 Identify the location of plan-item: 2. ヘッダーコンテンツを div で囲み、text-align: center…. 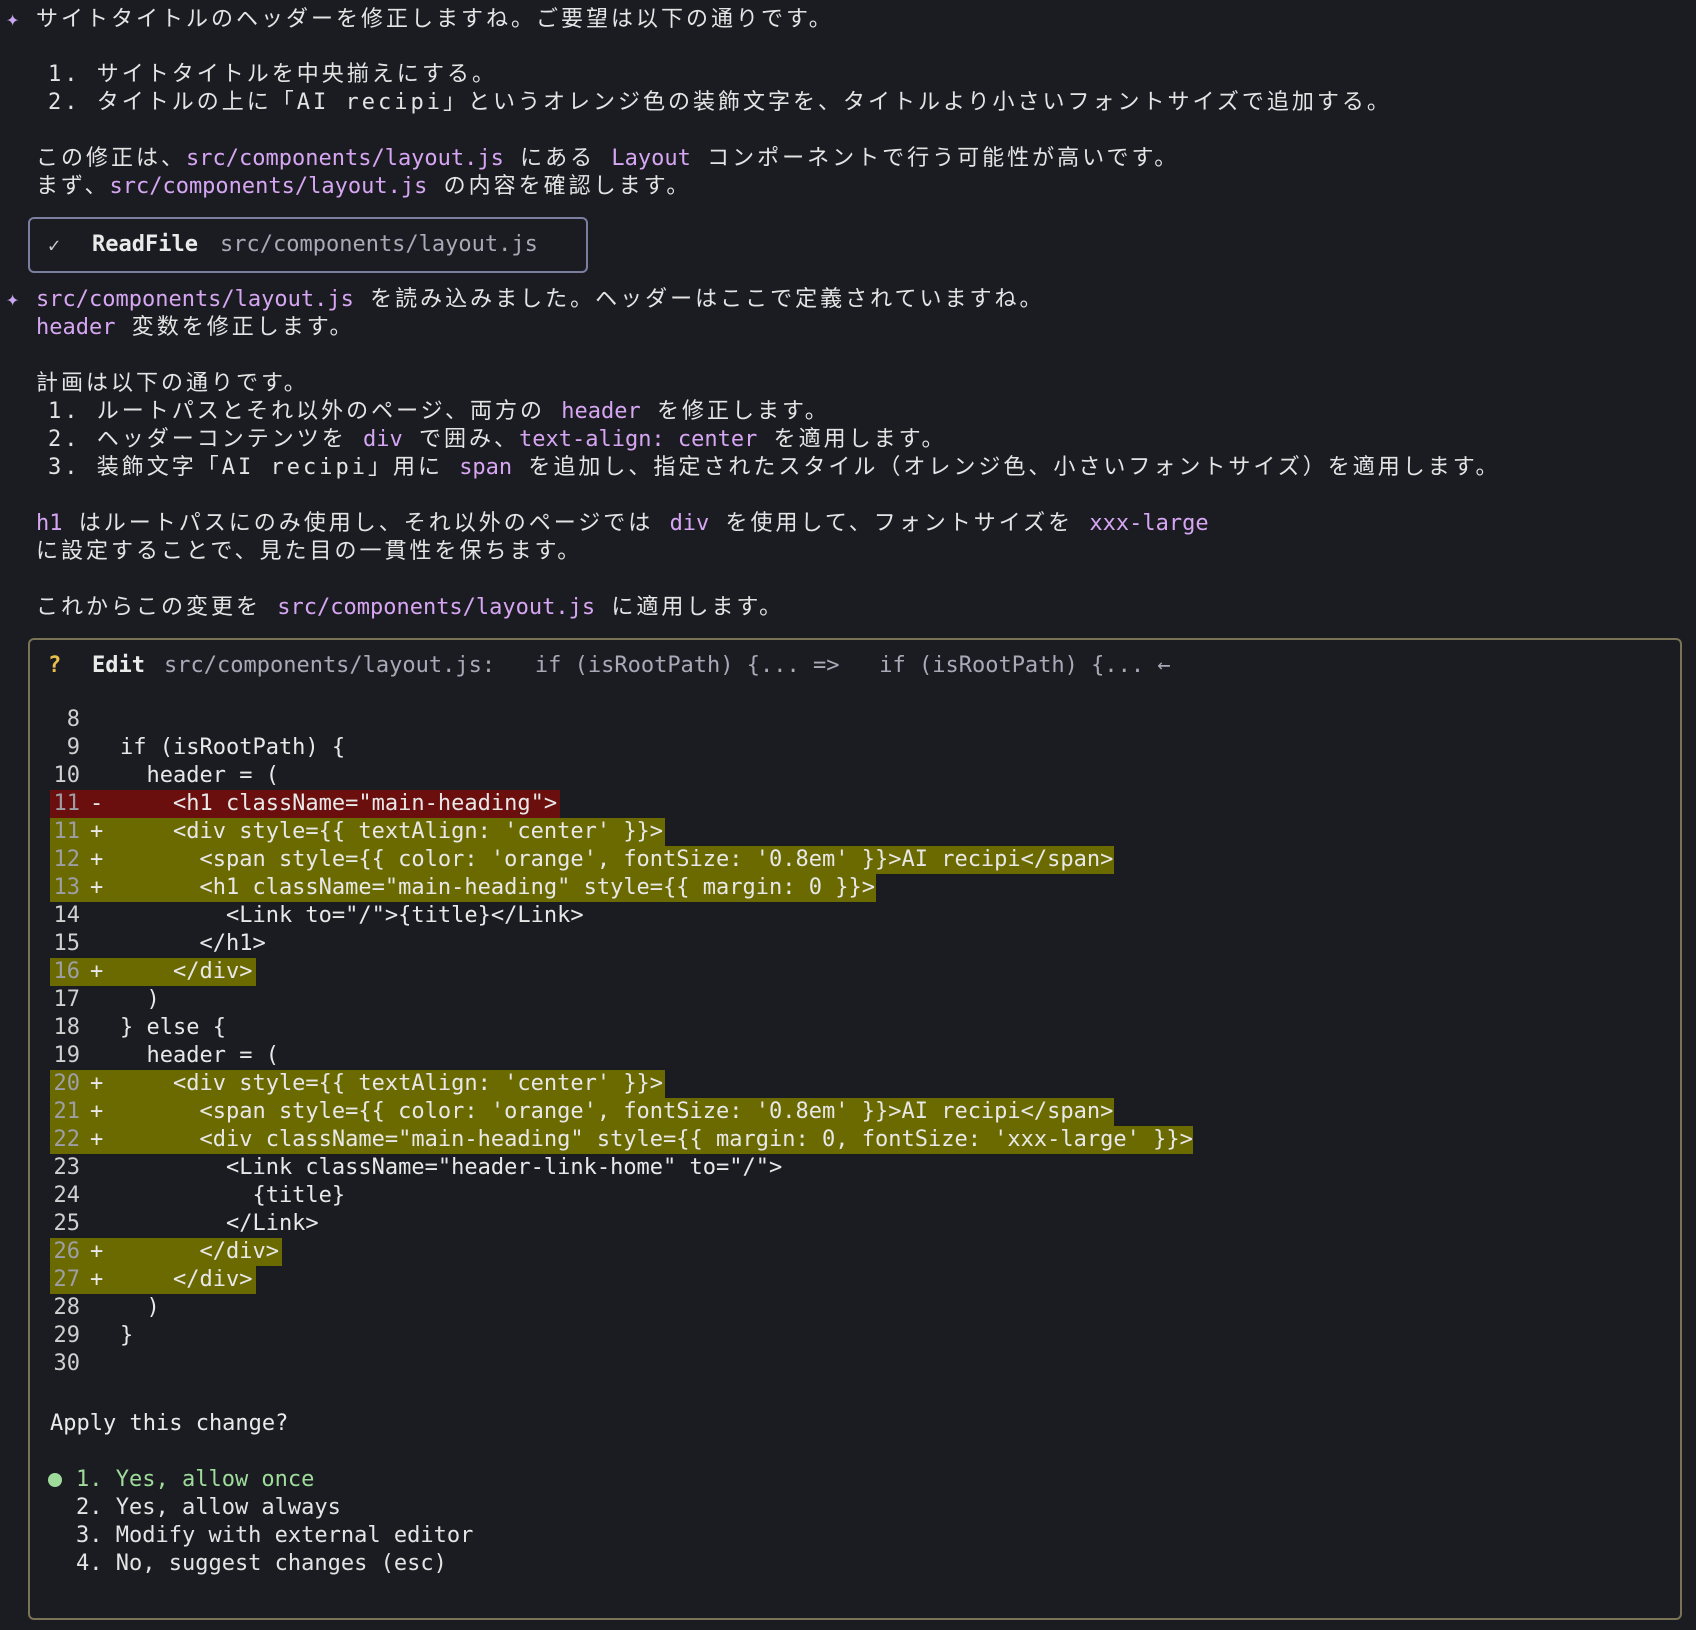
(497, 439).